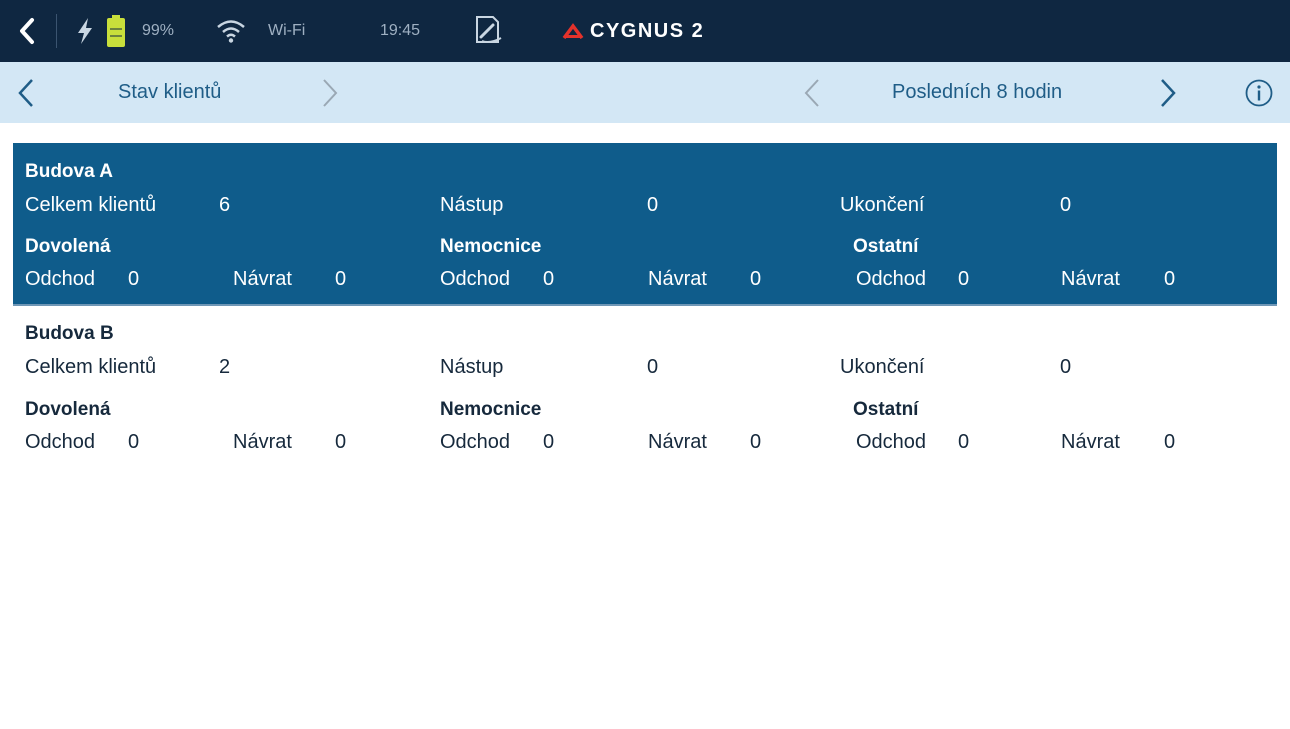 This screenshot has width=1290, height=729. I want to click on back-arrow-icon, so click(27, 31).